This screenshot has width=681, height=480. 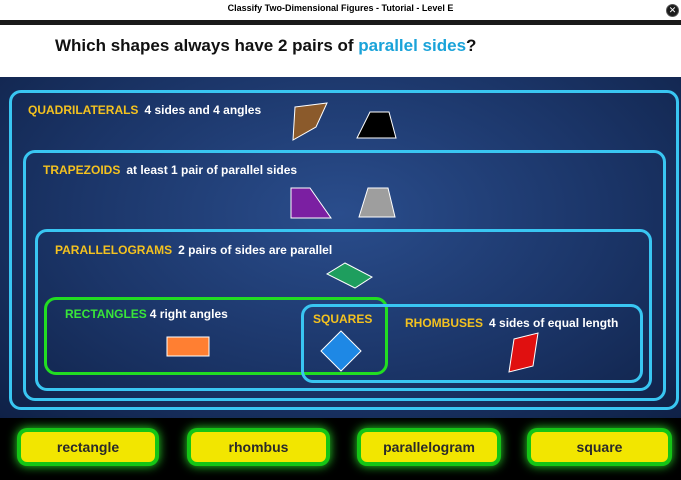 What do you see at coordinates (349, 275) in the screenshot?
I see `green-parallelogram-shape` at bounding box center [349, 275].